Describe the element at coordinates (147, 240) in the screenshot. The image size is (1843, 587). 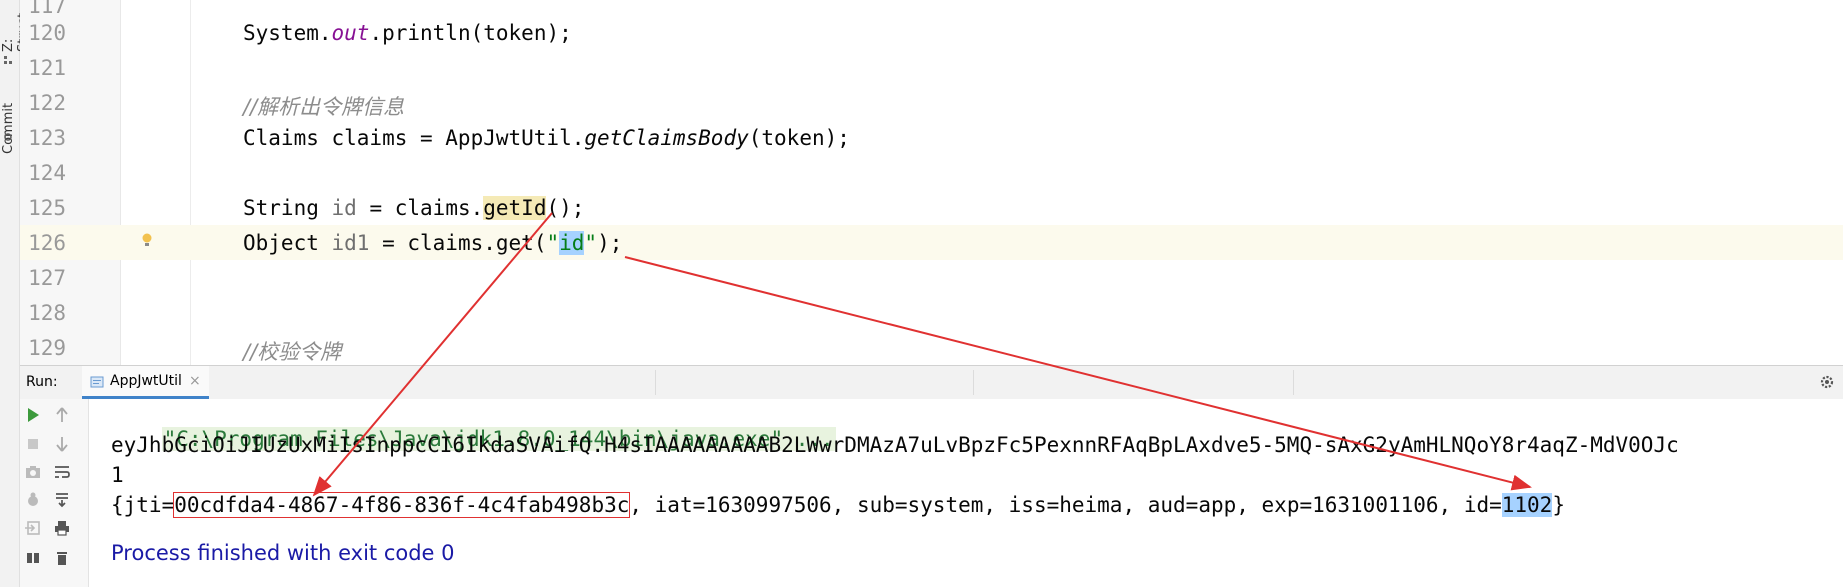
I see `lightbulb-icon` at that location.